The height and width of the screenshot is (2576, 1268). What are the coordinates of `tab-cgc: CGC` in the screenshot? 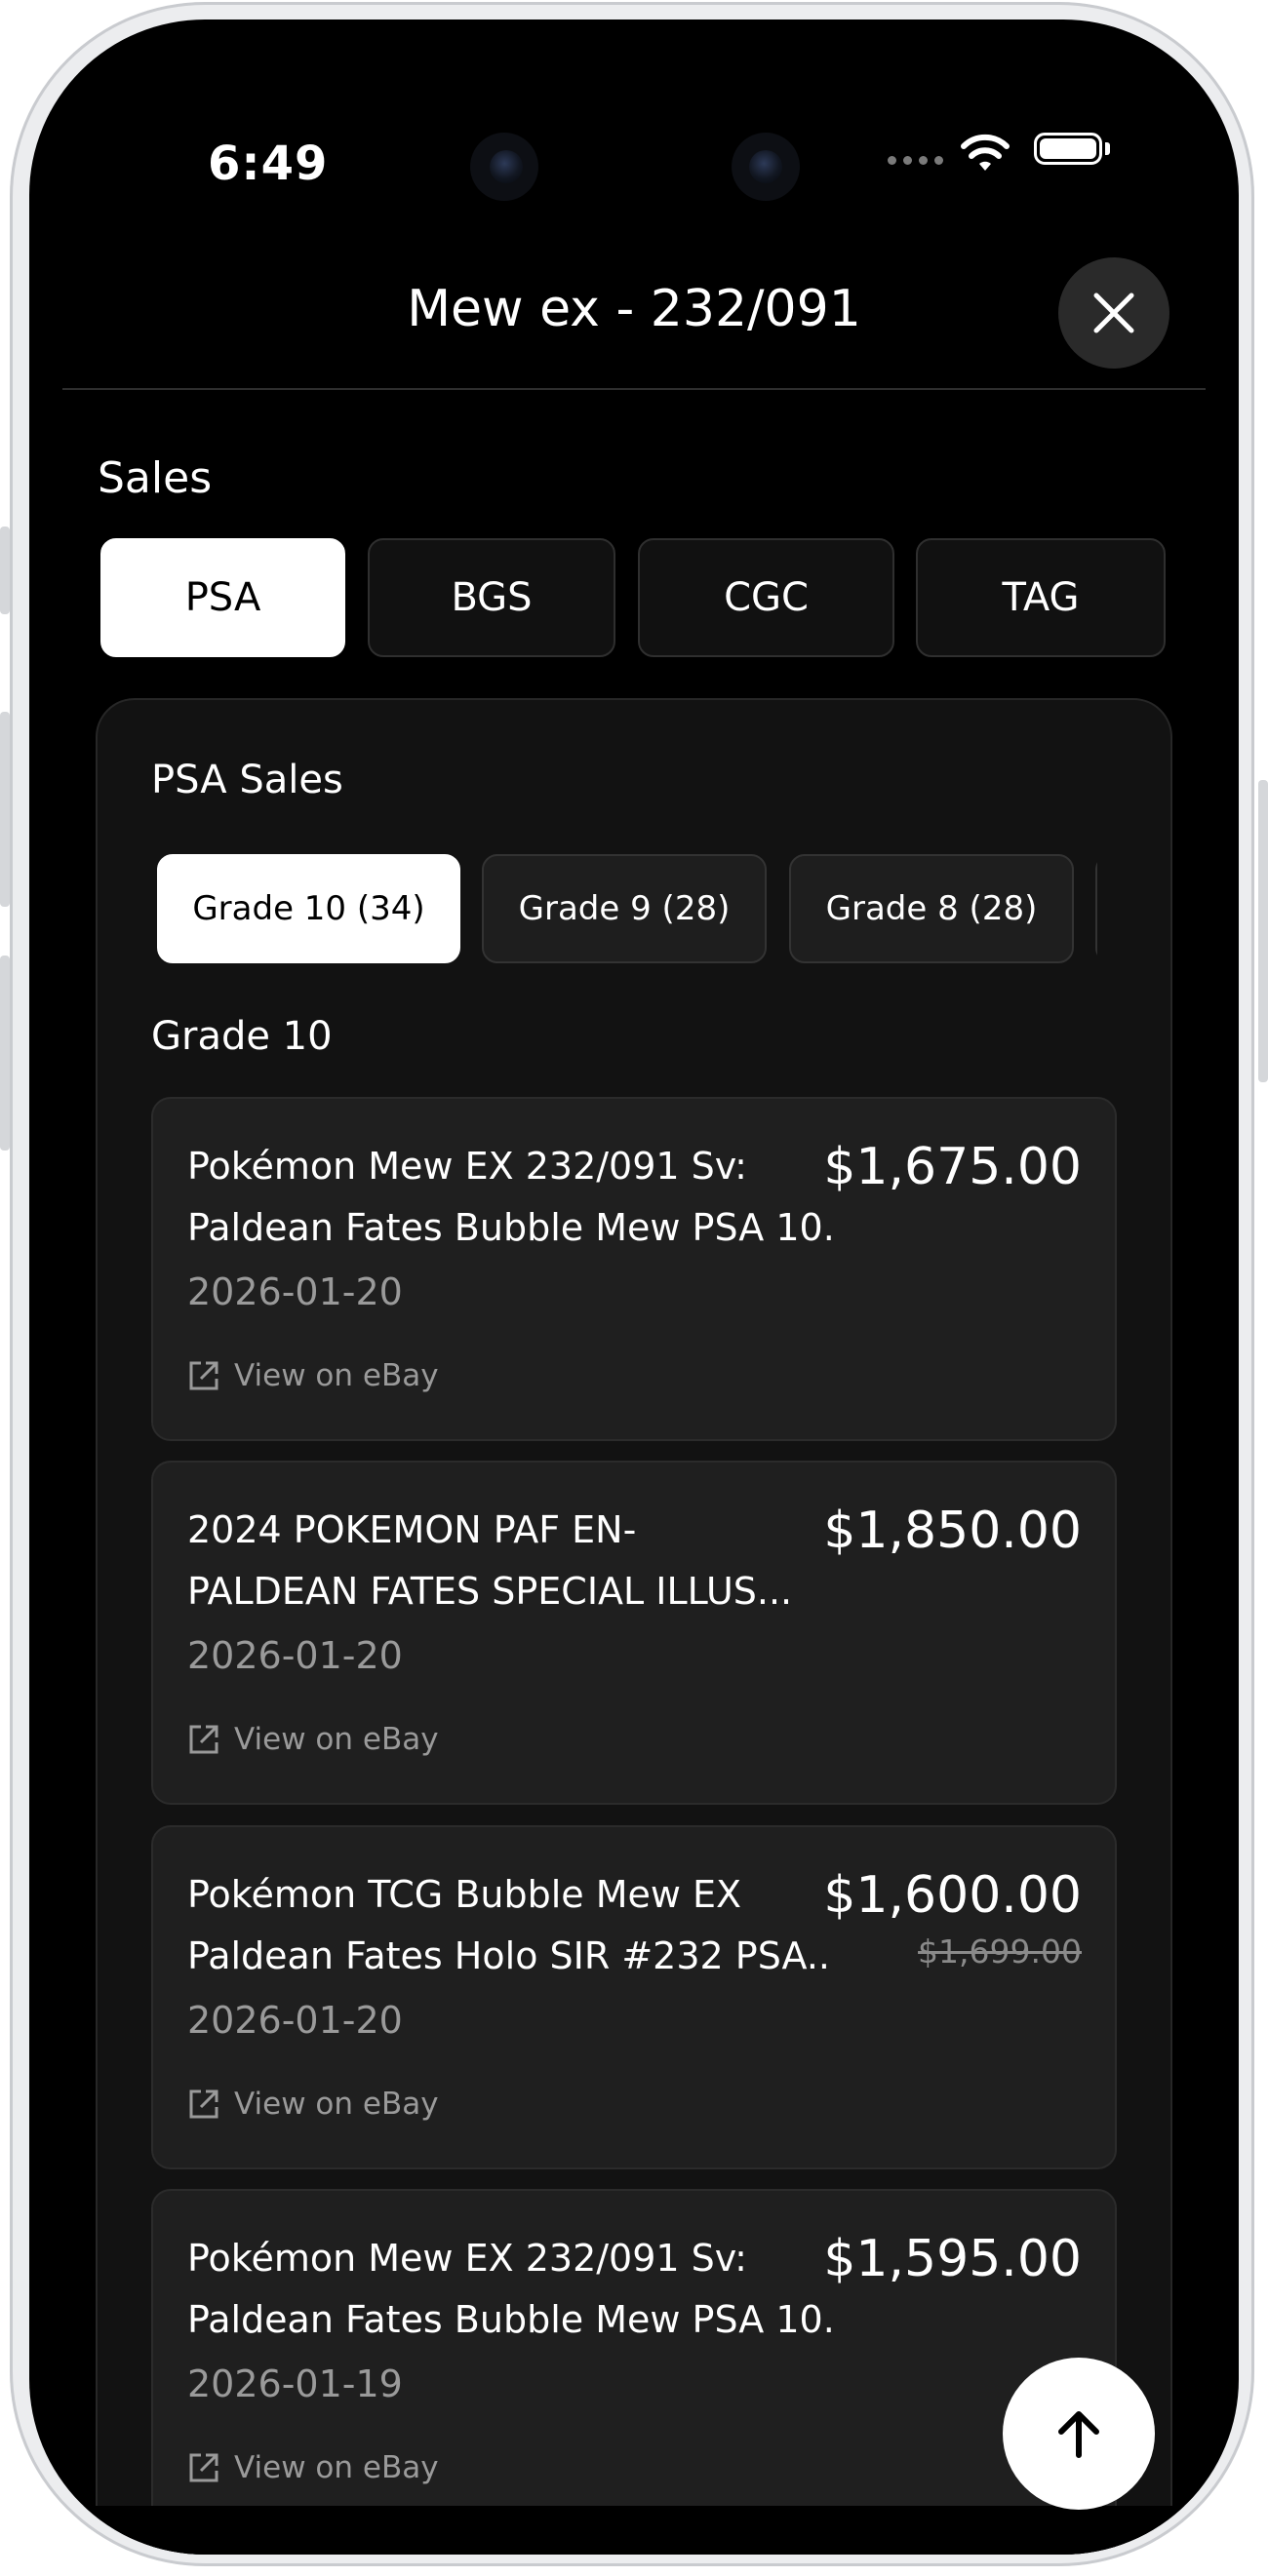 It's located at (766, 597).